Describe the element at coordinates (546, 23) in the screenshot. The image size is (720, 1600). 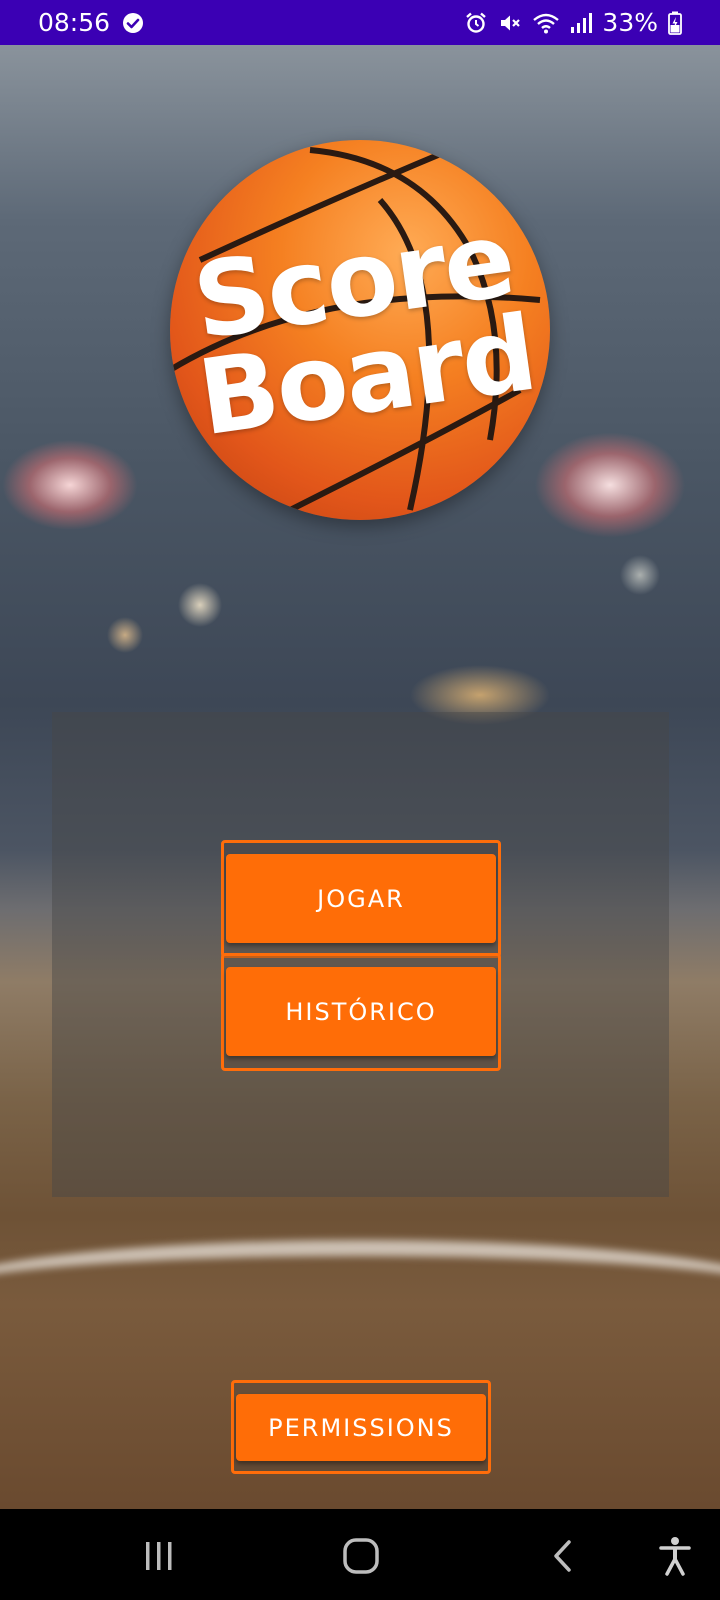
I see `wifi-icon` at that location.